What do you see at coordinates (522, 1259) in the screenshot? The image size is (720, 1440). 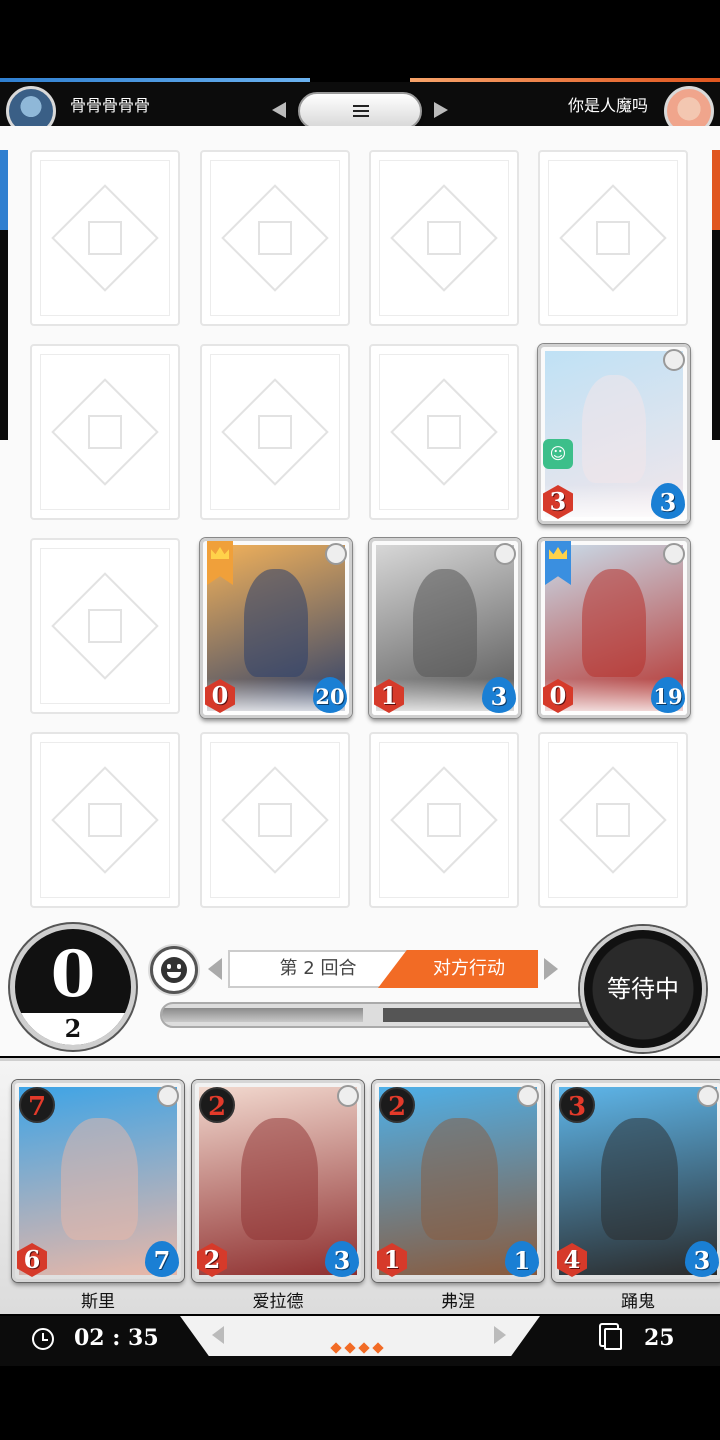 I see `card-health: 1` at bounding box center [522, 1259].